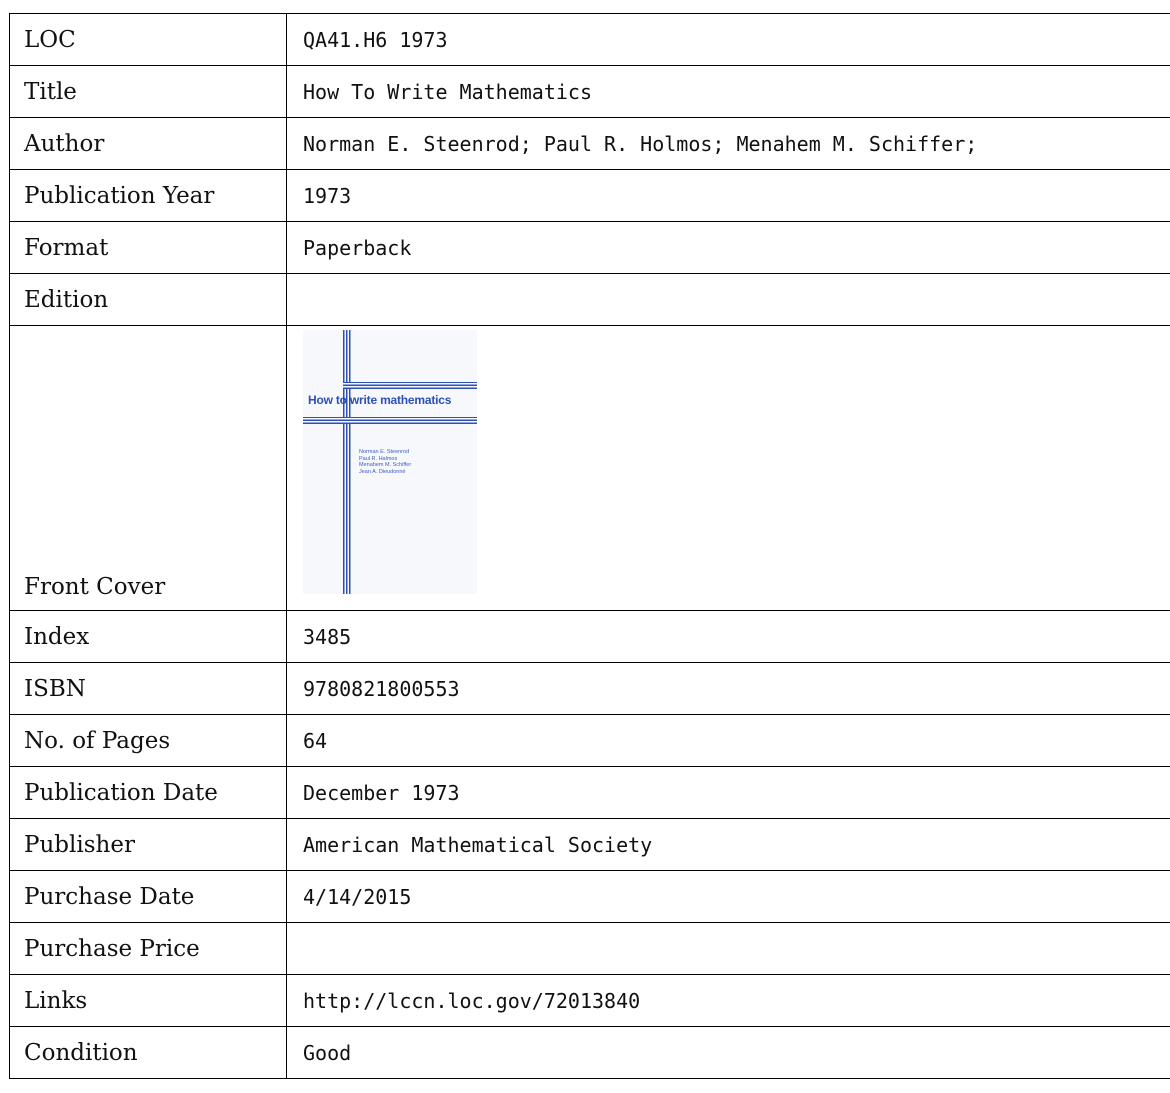 The width and height of the screenshot is (1170, 1093). I want to click on pages-value: 64, so click(728, 740).